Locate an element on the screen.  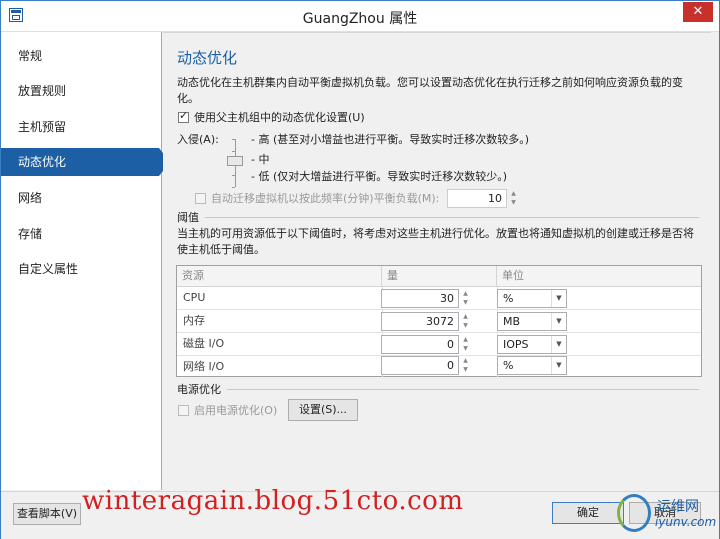
enable-power-optimization-checkbox is located at coordinates (183, 410).